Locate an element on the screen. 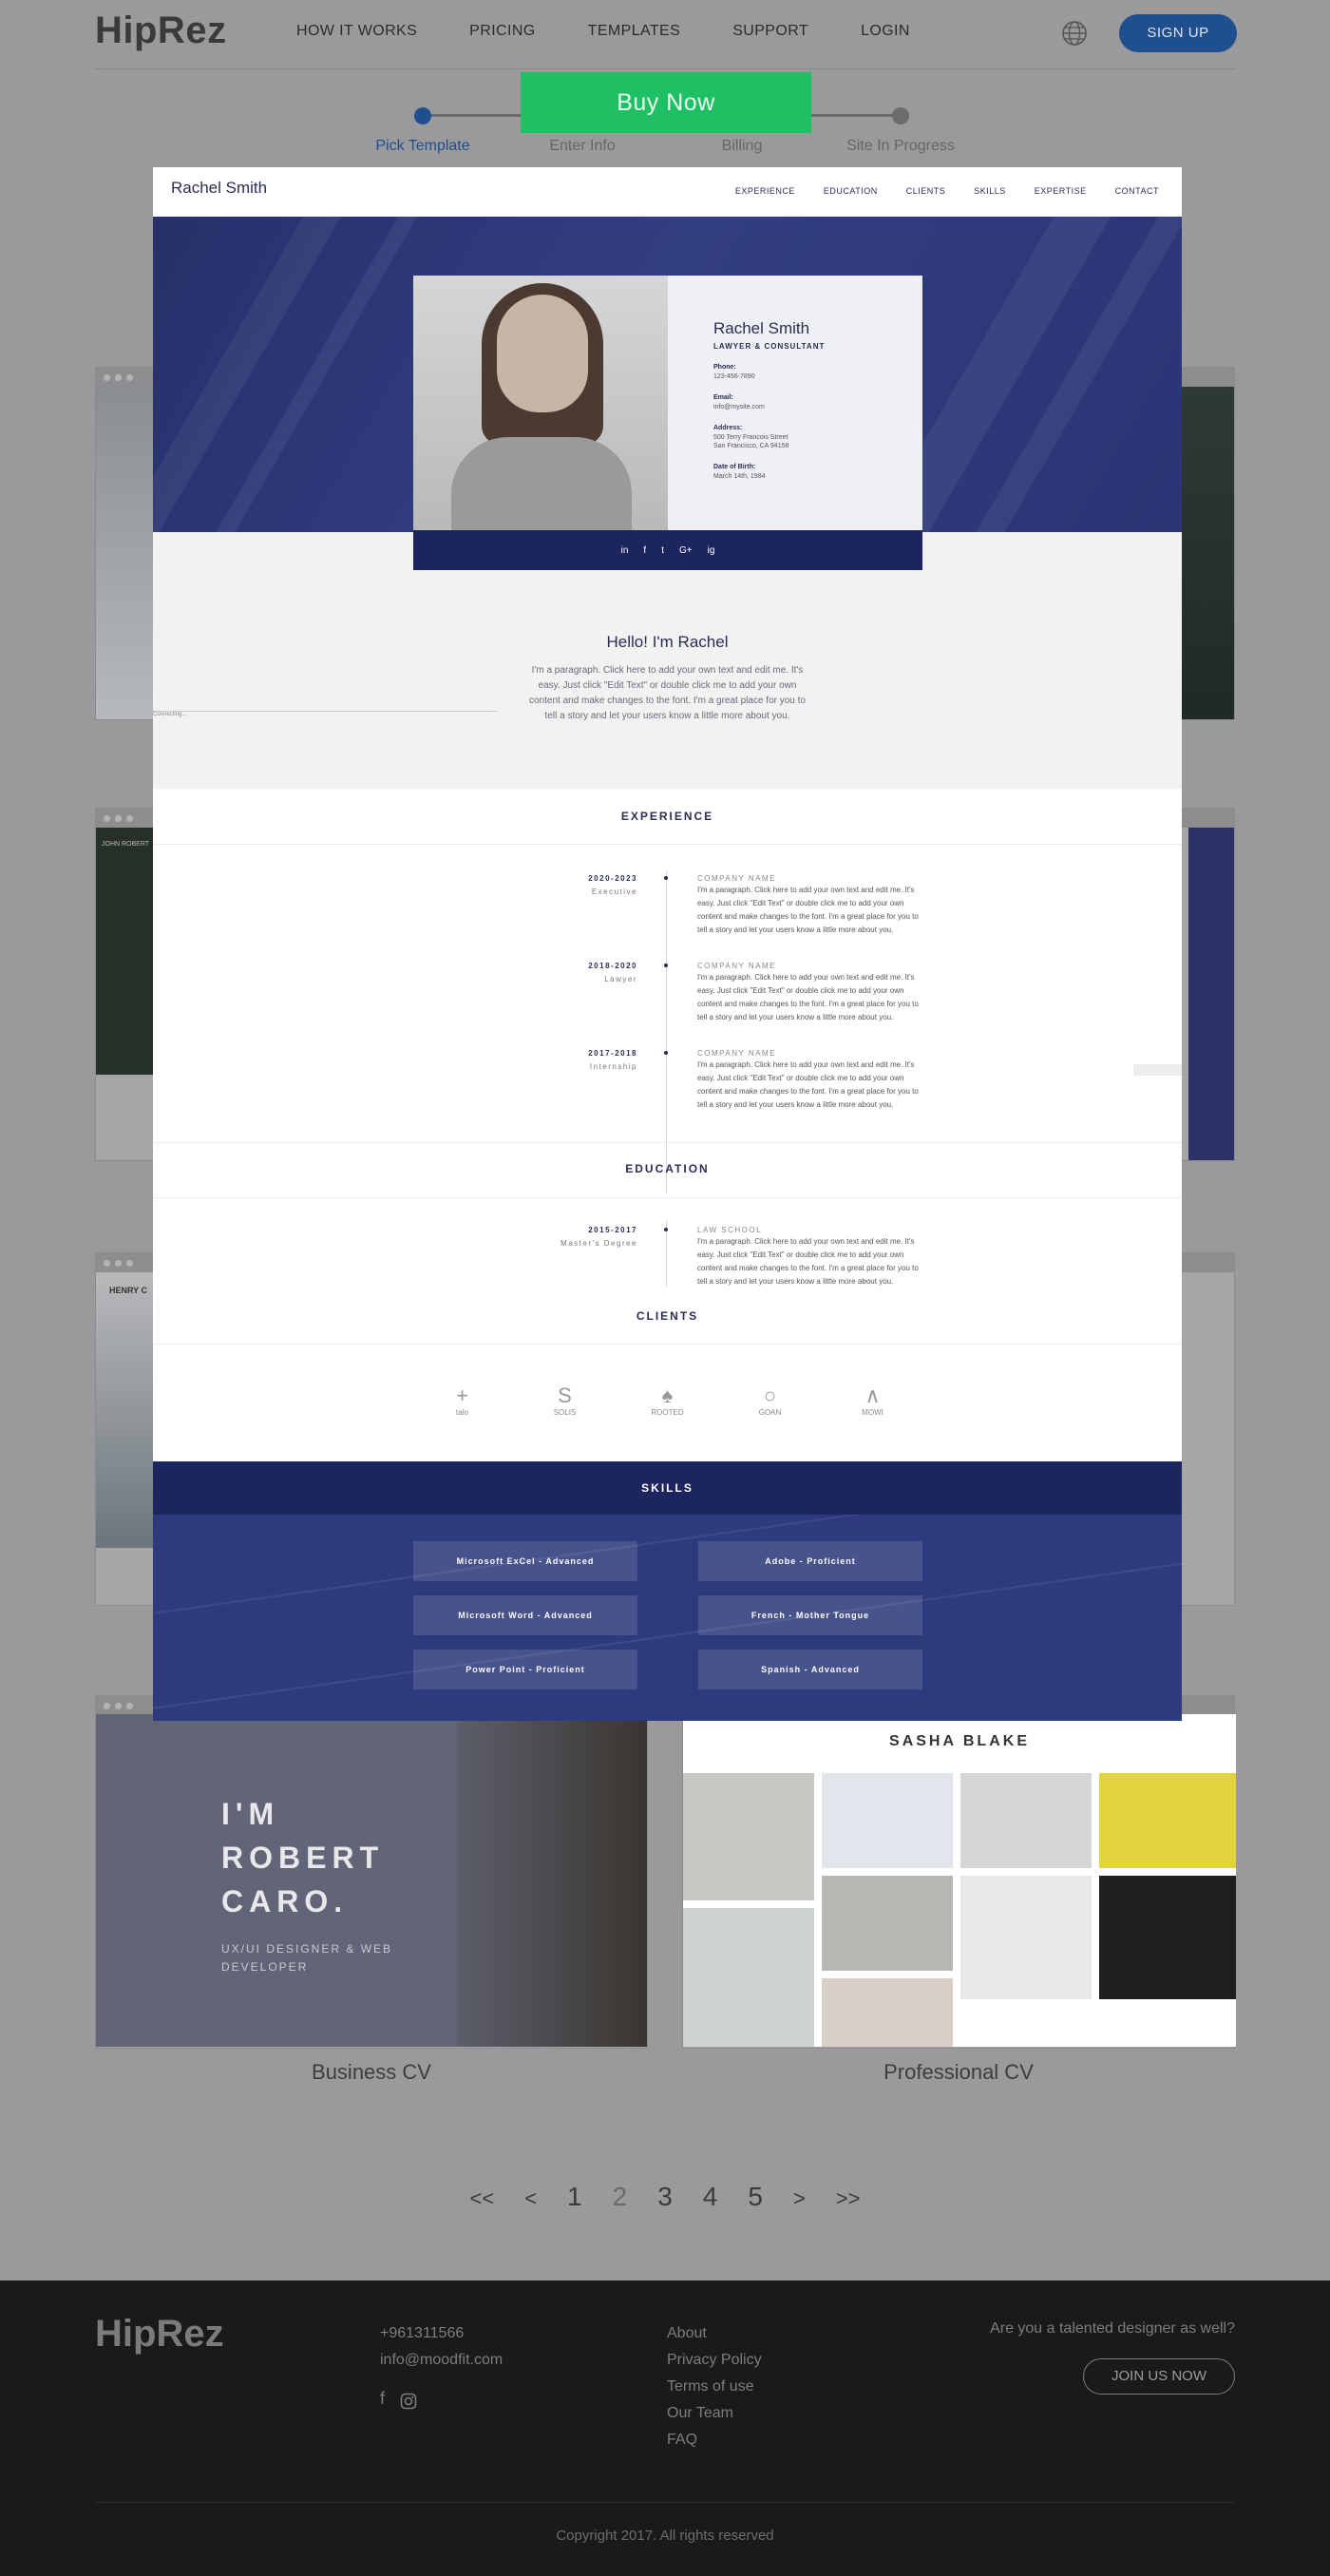 This screenshot has height=2576, width=1330. email-value: info@mysite.com is located at coordinates (739, 407).